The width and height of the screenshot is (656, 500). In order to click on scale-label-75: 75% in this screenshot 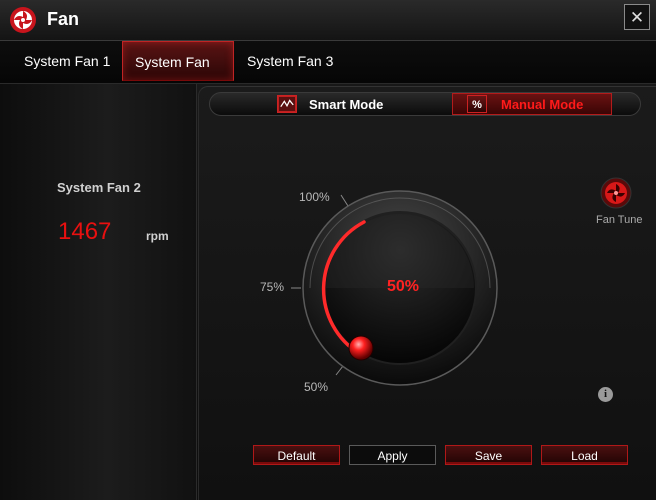, I will do `click(272, 287)`.